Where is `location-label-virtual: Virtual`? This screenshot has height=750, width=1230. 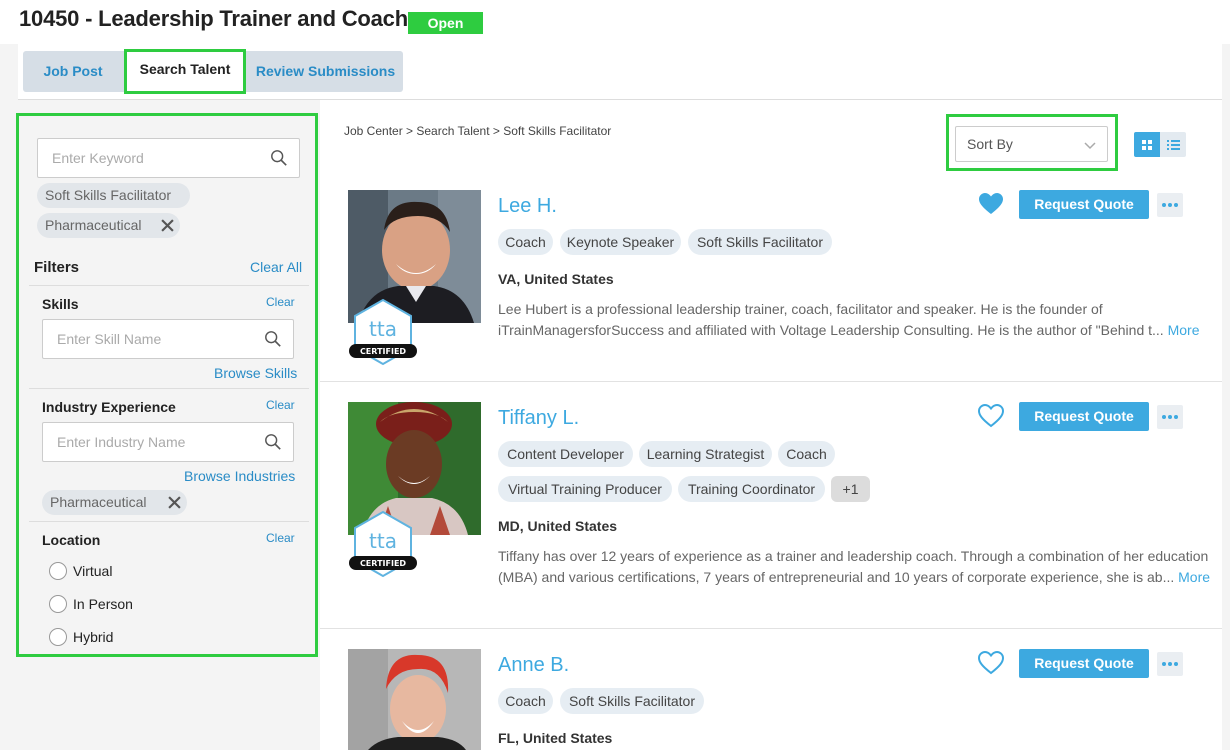 location-label-virtual: Virtual is located at coordinates (93, 571).